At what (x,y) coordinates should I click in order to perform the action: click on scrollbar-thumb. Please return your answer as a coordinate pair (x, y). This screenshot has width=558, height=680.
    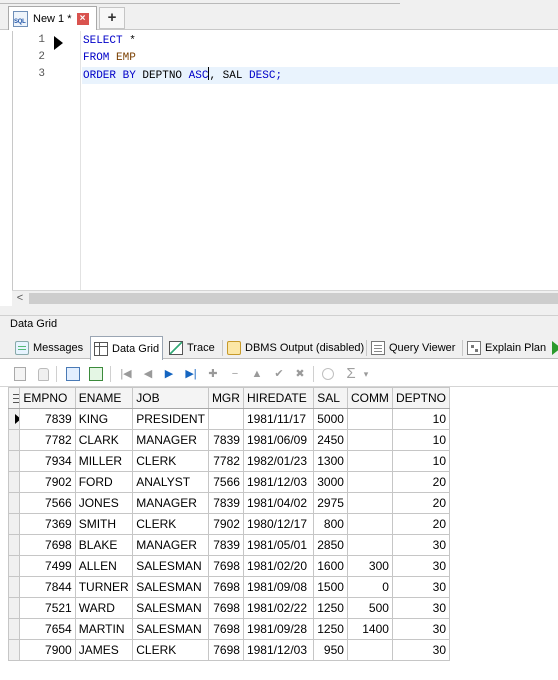
    Looking at the image, I should click on (293, 298).